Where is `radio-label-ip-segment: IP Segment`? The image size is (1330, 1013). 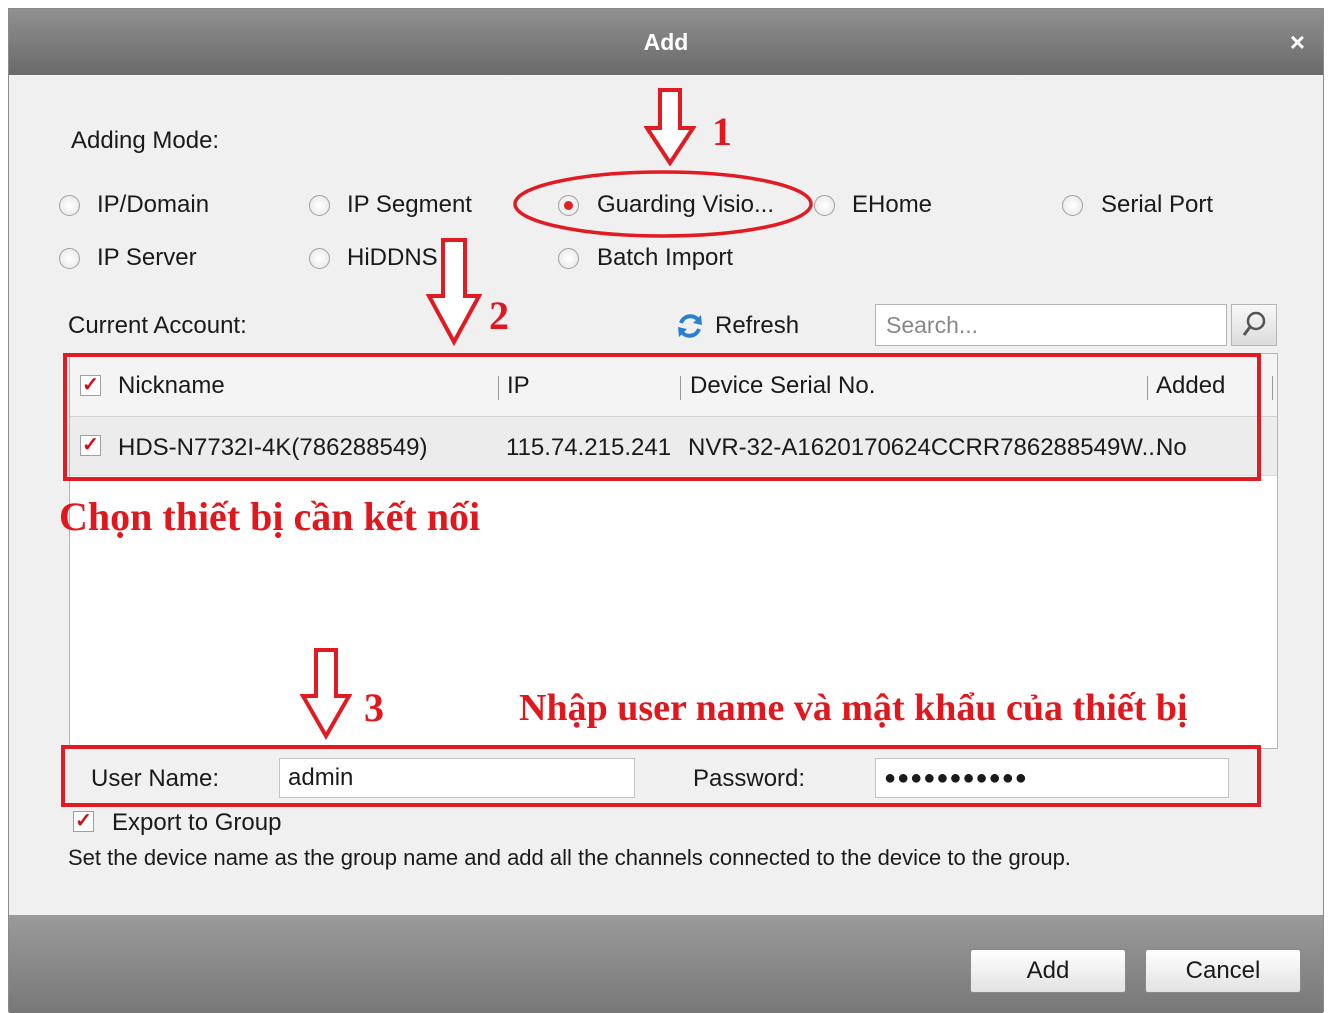
radio-label-ip-segment: IP Segment is located at coordinates (409, 204).